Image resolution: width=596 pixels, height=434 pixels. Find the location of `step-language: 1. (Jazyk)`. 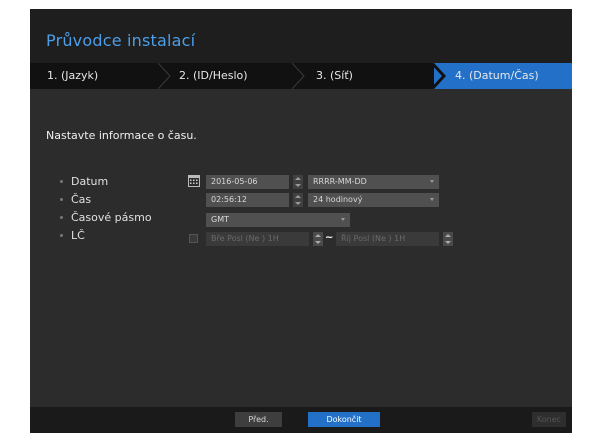

step-language: 1. (Jazyk) is located at coordinates (73, 75).